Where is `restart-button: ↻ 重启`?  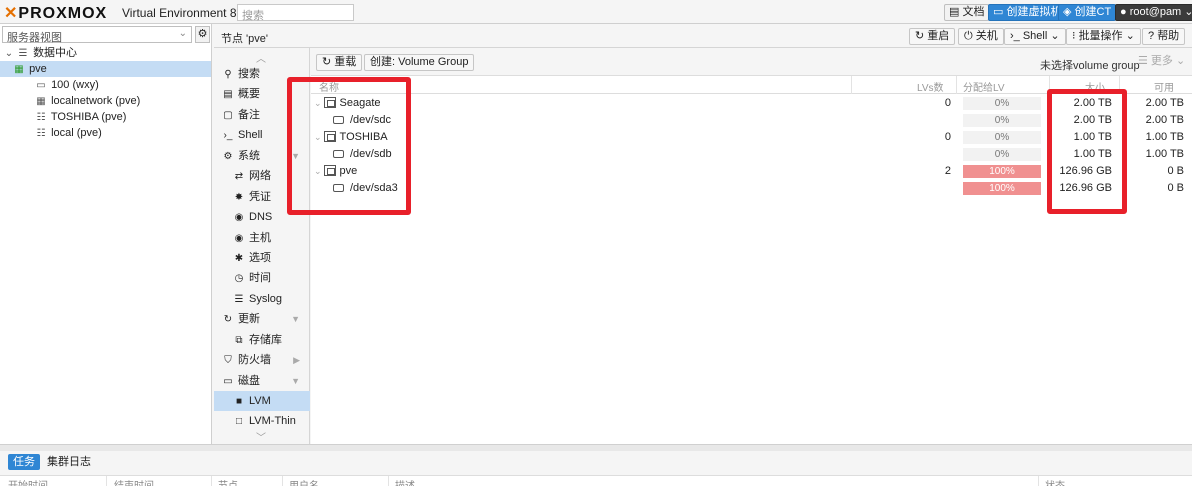
restart-button: ↻ 重启 is located at coordinates (932, 36).